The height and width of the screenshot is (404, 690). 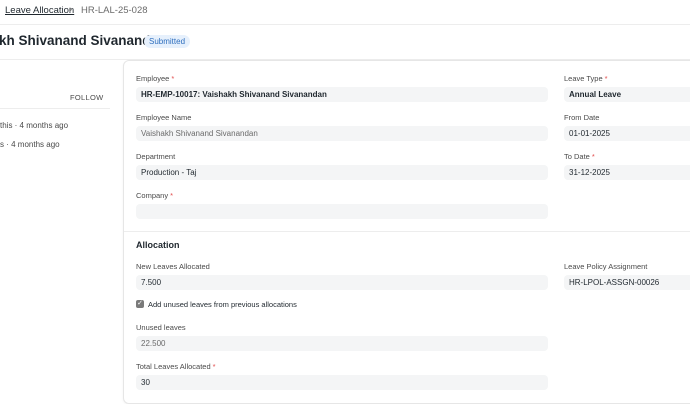 What do you see at coordinates (155, 78) in the screenshot?
I see `employee-label: Employee *` at bounding box center [155, 78].